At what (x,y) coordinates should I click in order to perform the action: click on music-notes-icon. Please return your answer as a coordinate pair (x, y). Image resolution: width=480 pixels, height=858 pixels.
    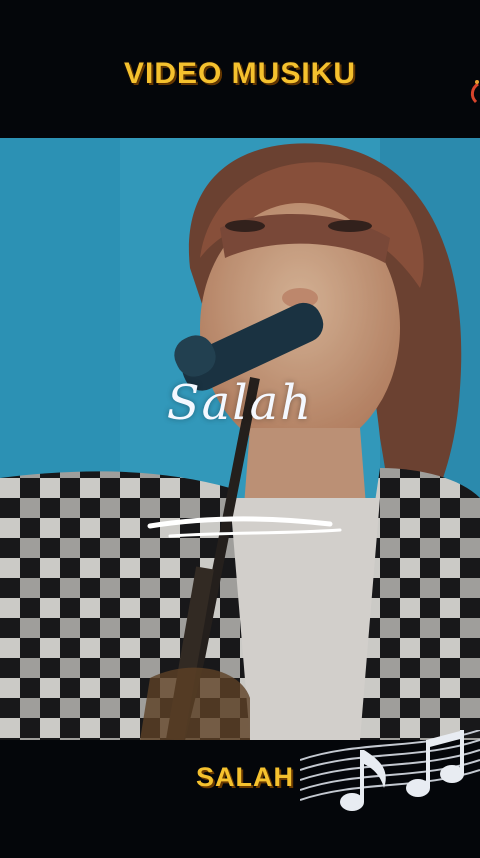
    Looking at the image, I should click on (390, 770).